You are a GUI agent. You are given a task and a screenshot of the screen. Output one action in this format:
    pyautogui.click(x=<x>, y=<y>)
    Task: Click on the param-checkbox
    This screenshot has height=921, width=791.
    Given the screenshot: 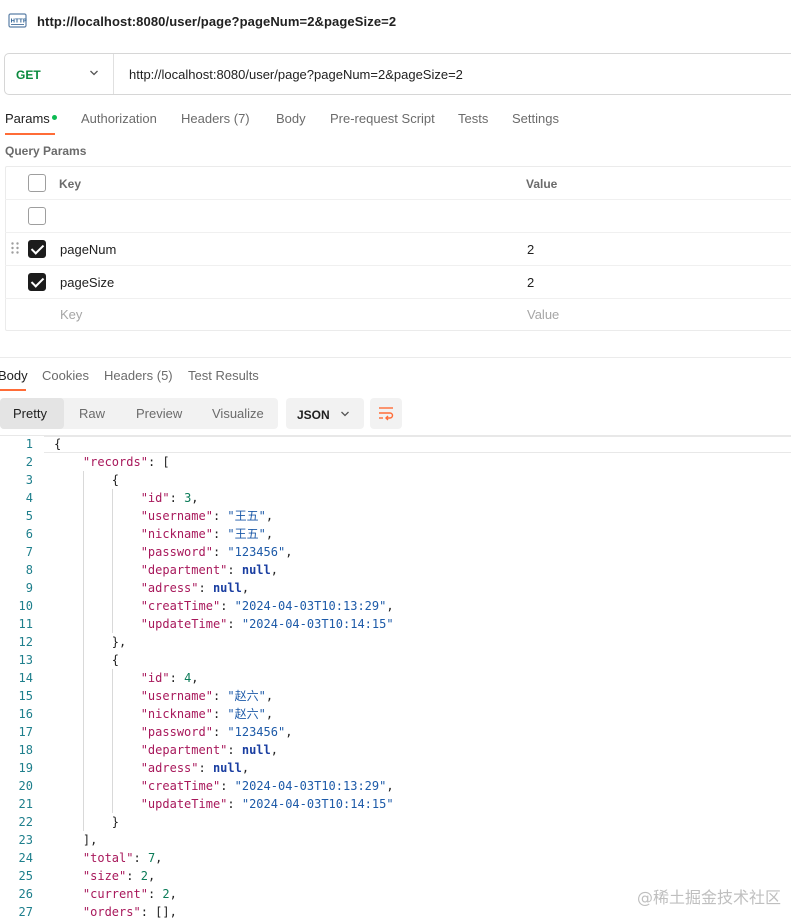 What is the action you would take?
    pyautogui.click(x=37, y=216)
    